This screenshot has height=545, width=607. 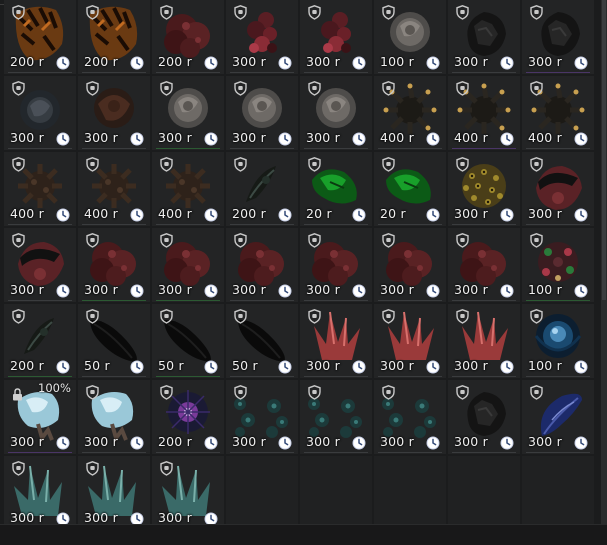 I want to click on scrollbar-thumb, so click(x=604, y=150).